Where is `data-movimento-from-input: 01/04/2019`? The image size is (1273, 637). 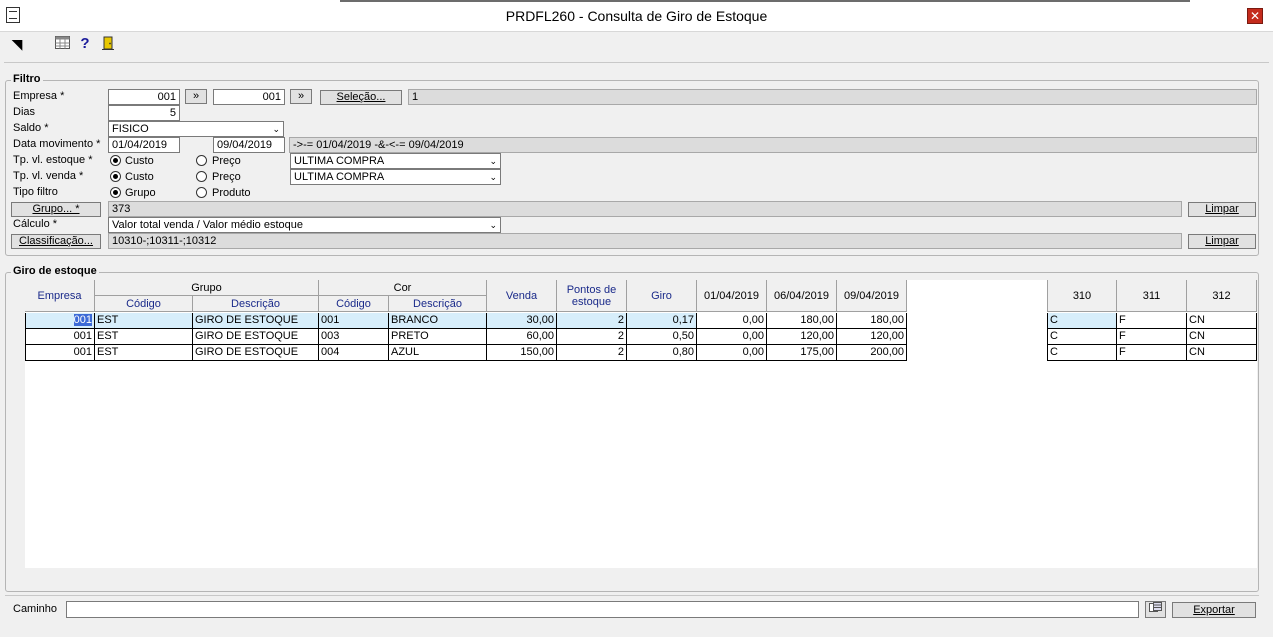 data-movimento-from-input: 01/04/2019 is located at coordinates (144, 145).